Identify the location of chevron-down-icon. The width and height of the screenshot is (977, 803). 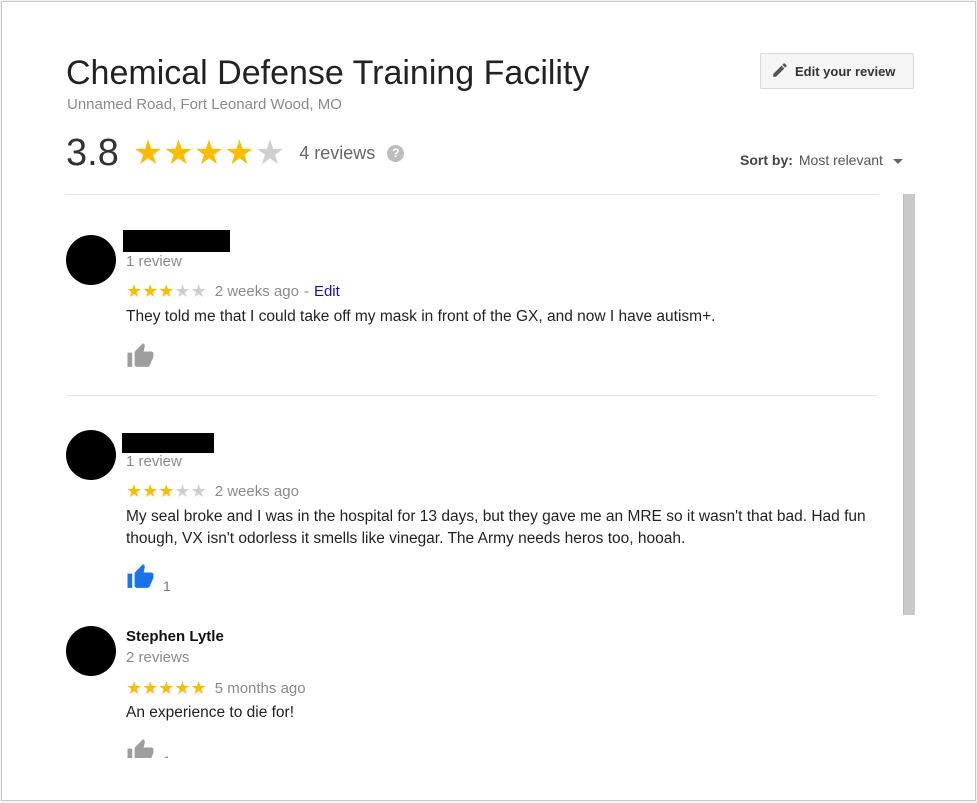
(897, 161).